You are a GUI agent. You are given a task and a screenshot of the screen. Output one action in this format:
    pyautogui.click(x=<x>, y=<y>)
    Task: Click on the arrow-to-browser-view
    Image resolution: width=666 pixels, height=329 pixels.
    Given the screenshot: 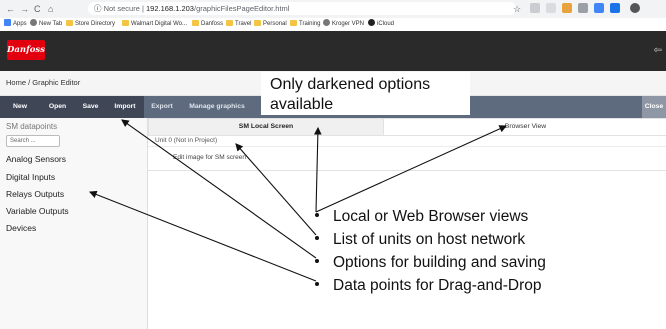 What is the action you would take?
    pyautogui.click(x=411, y=169)
    